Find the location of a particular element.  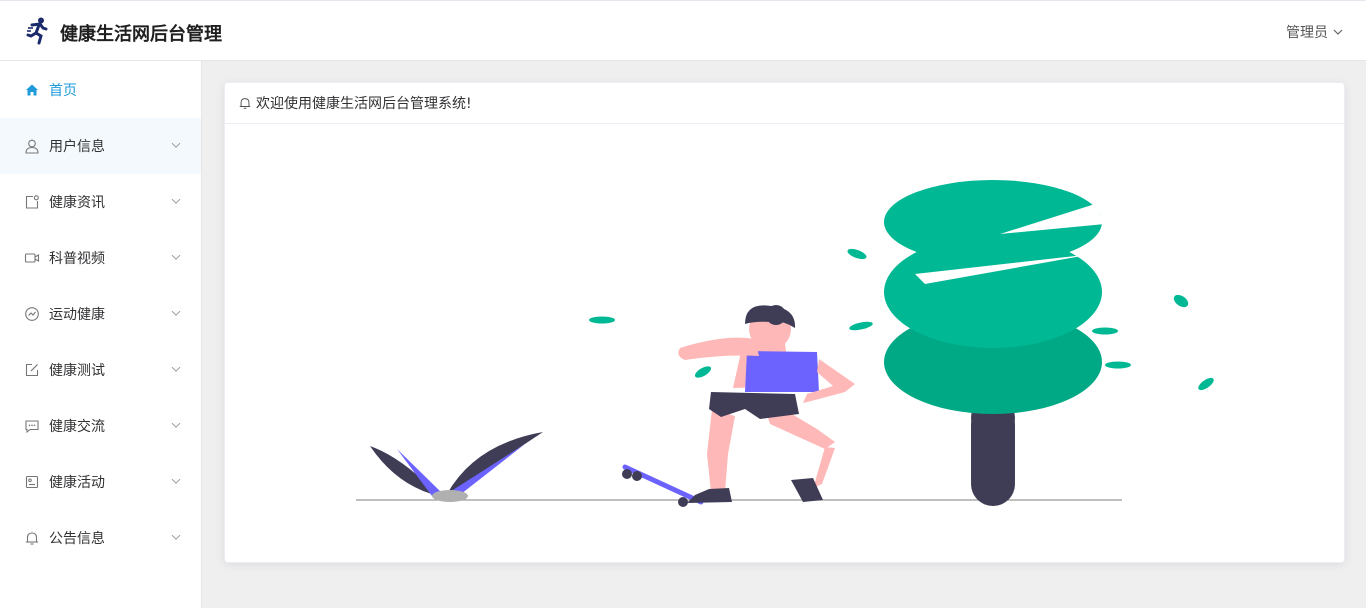

top-header: 健康生活网后台管理 管理员 is located at coordinates (683, 30).